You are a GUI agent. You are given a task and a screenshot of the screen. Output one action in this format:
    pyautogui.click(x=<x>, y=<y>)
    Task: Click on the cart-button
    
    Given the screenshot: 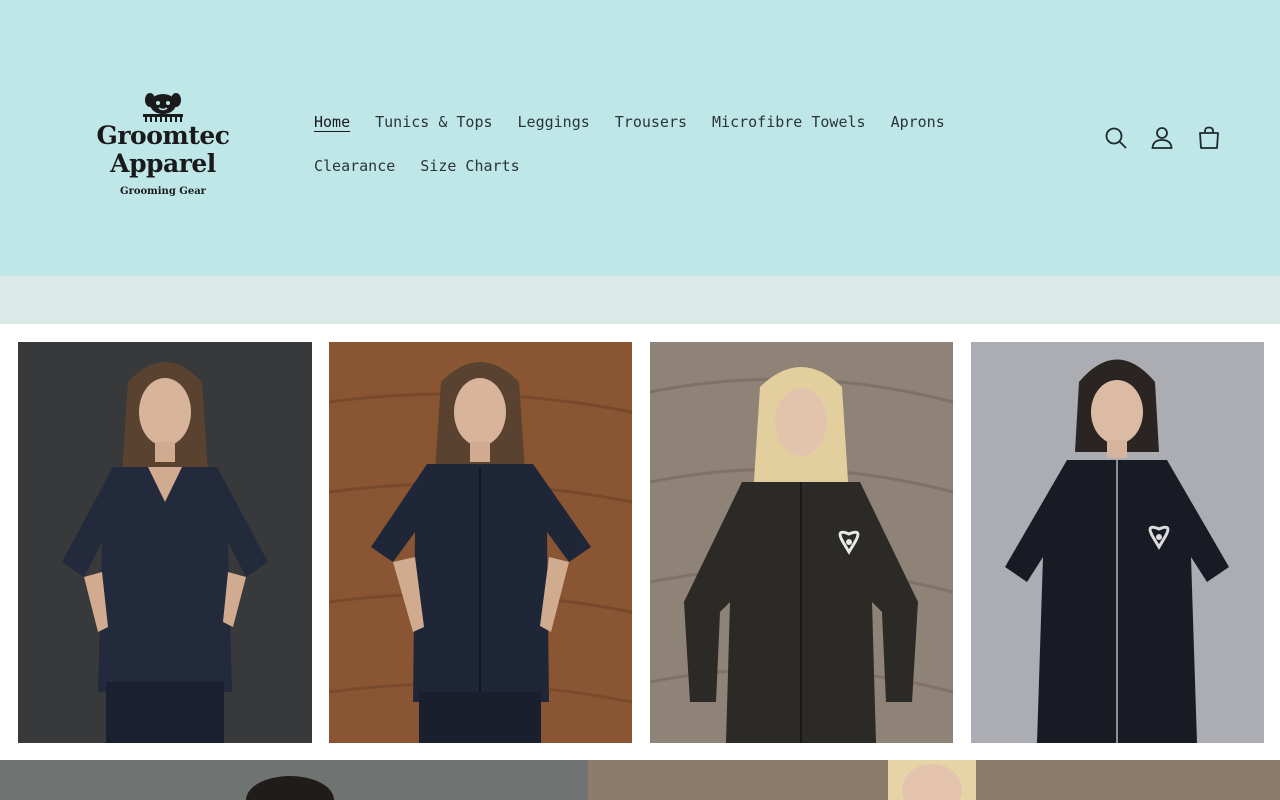 What is the action you would take?
    pyautogui.click(x=1209, y=138)
    